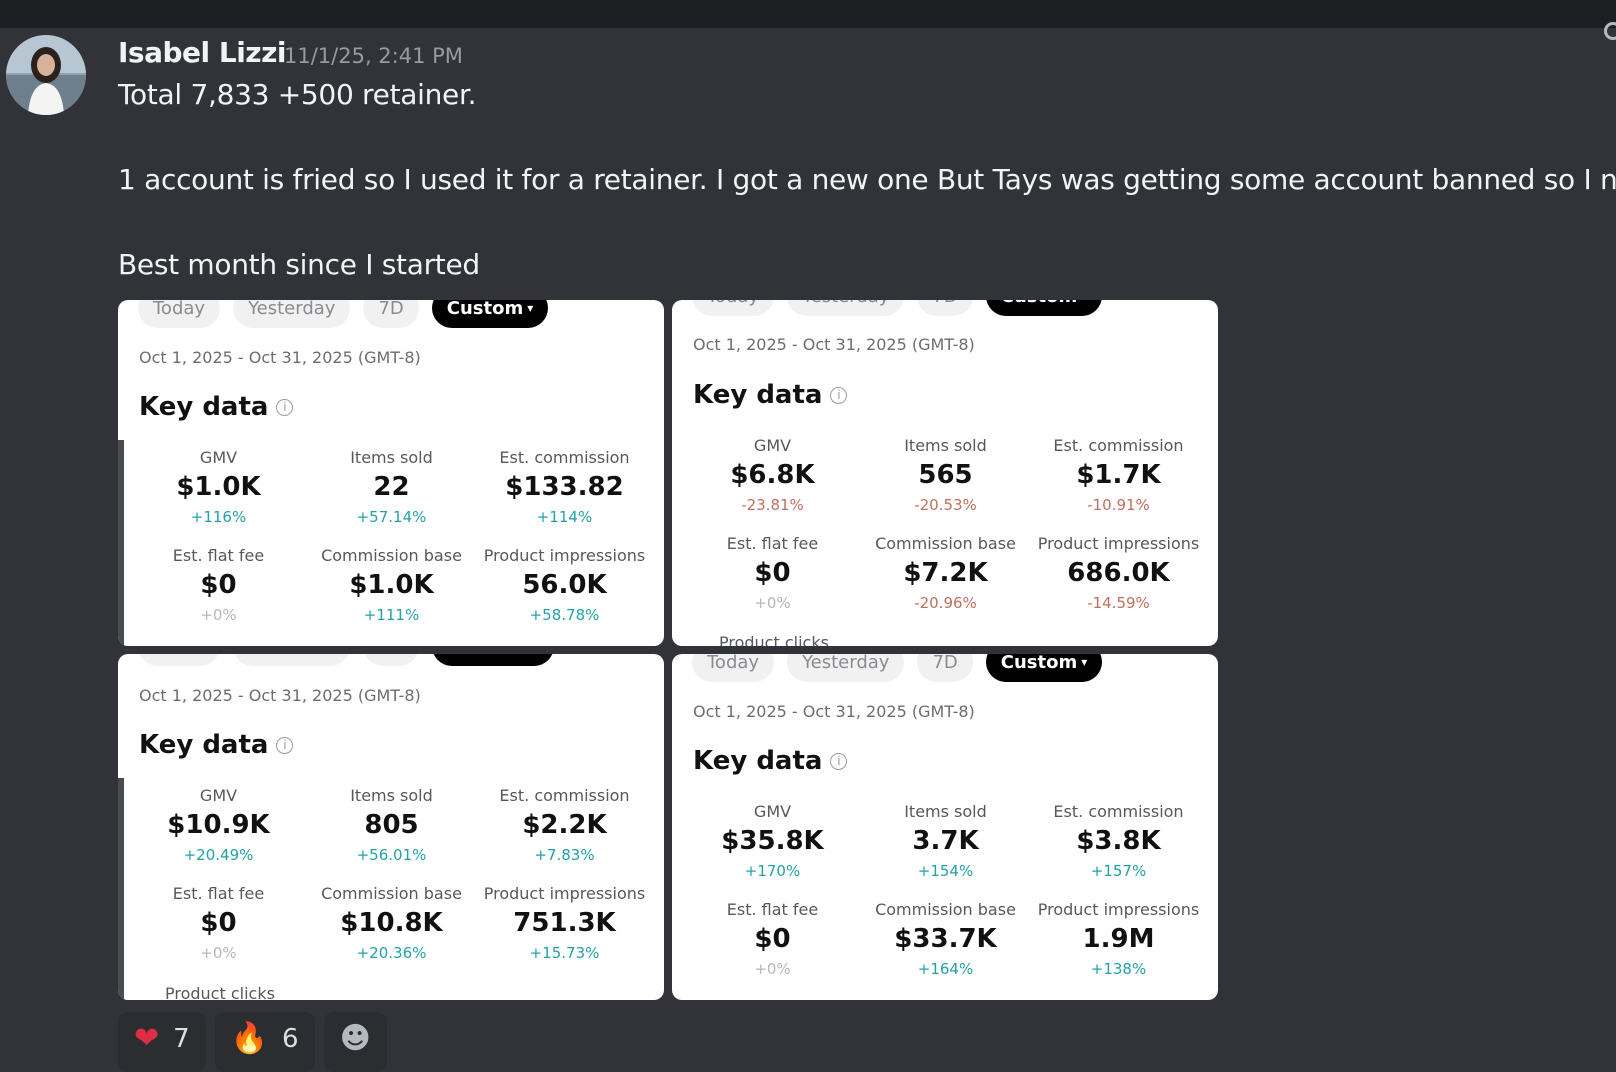 This screenshot has width=1616, height=1072. I want to click on smiley-icon: ☻, so click(355, 1038).